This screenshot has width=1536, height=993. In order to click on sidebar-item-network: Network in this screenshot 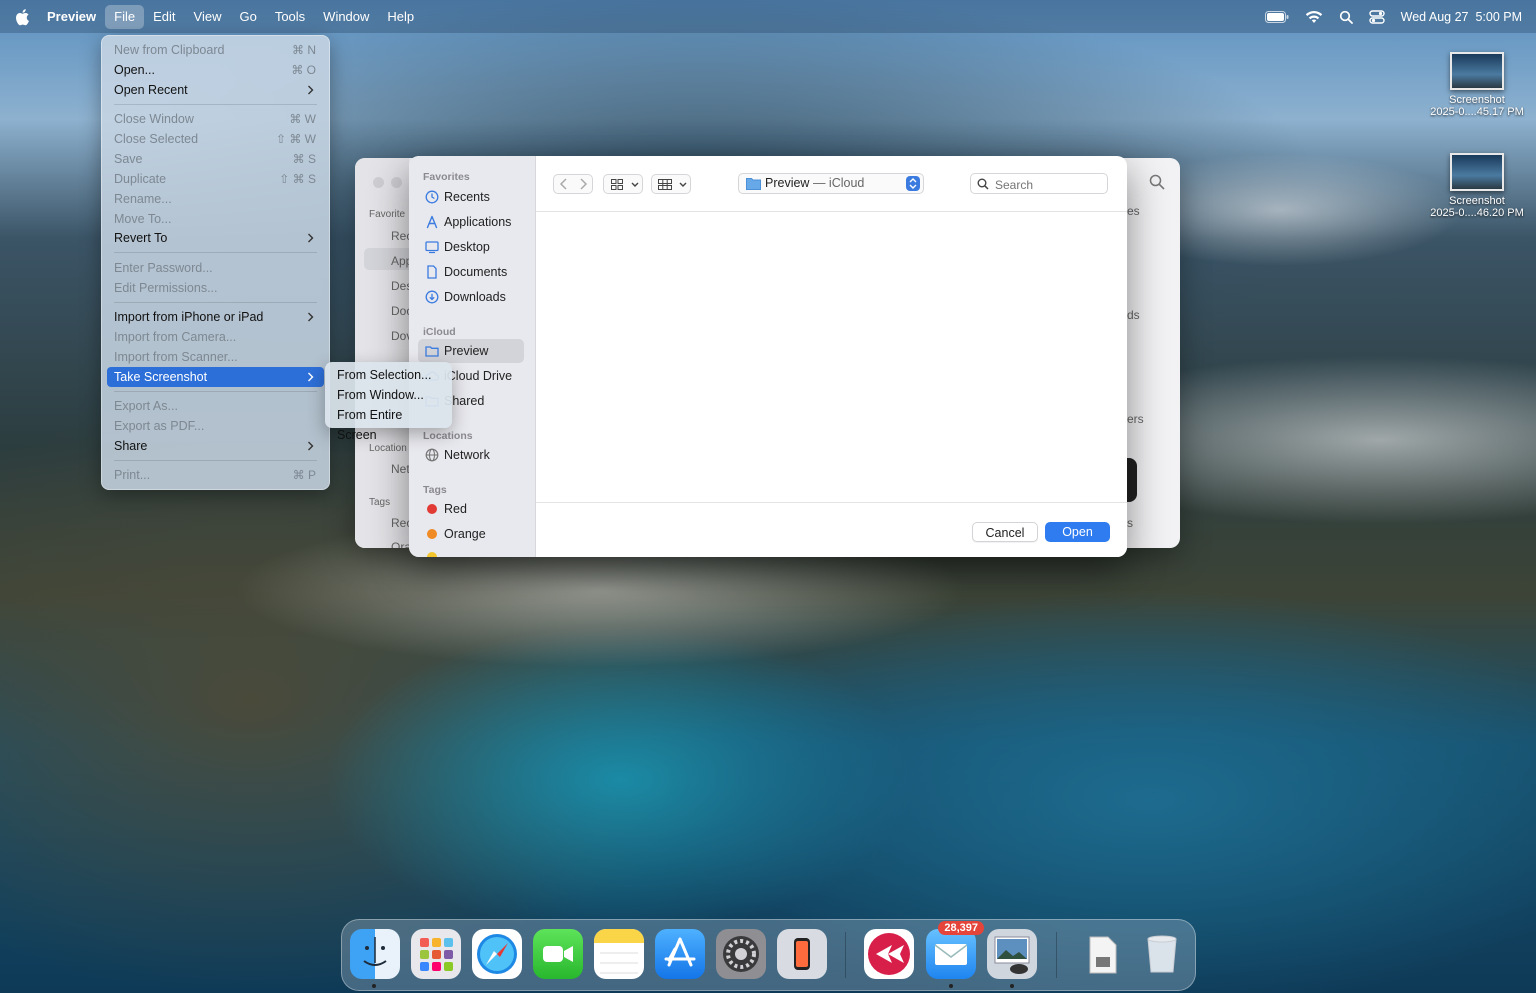, I will do `click(471, 455)`.